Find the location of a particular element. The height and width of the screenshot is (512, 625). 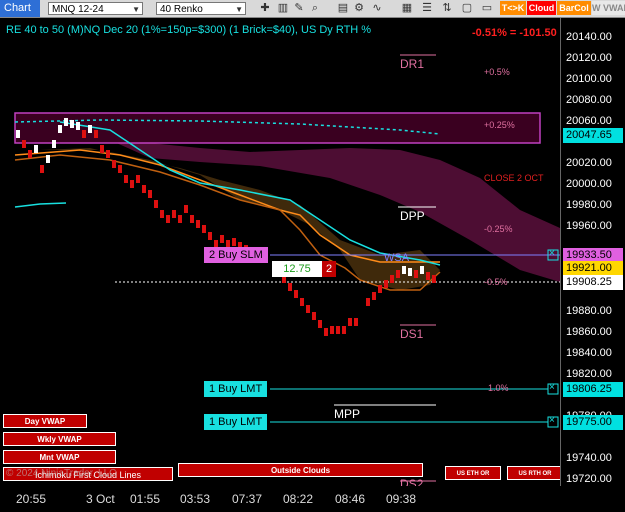

price-tick: 20080.00 is located at coordinates (589, 100).